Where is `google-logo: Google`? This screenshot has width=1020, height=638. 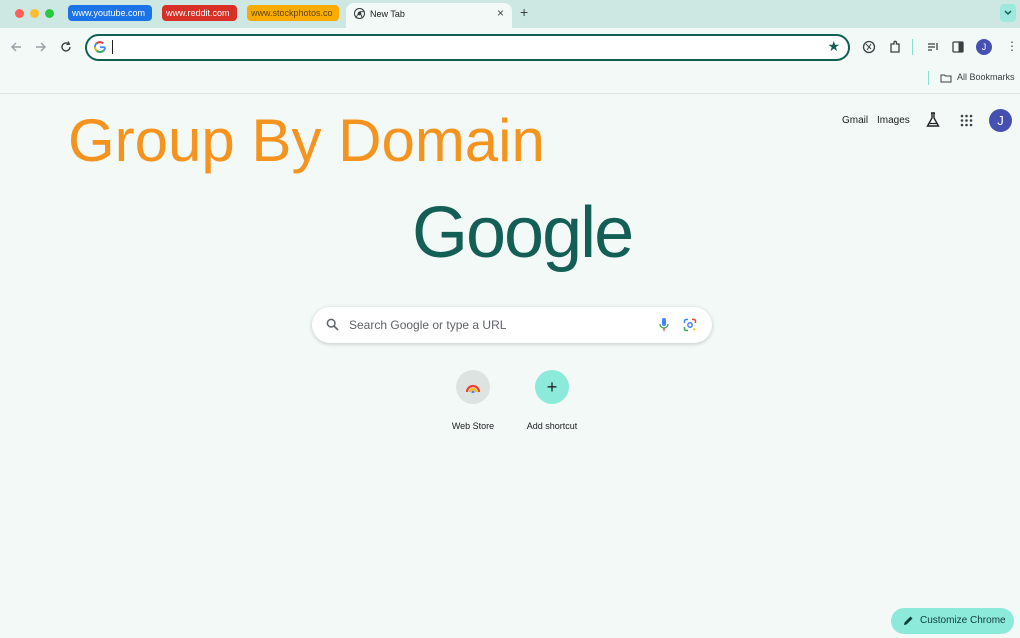 google-logo: Google is located at coordinates (523, 233).